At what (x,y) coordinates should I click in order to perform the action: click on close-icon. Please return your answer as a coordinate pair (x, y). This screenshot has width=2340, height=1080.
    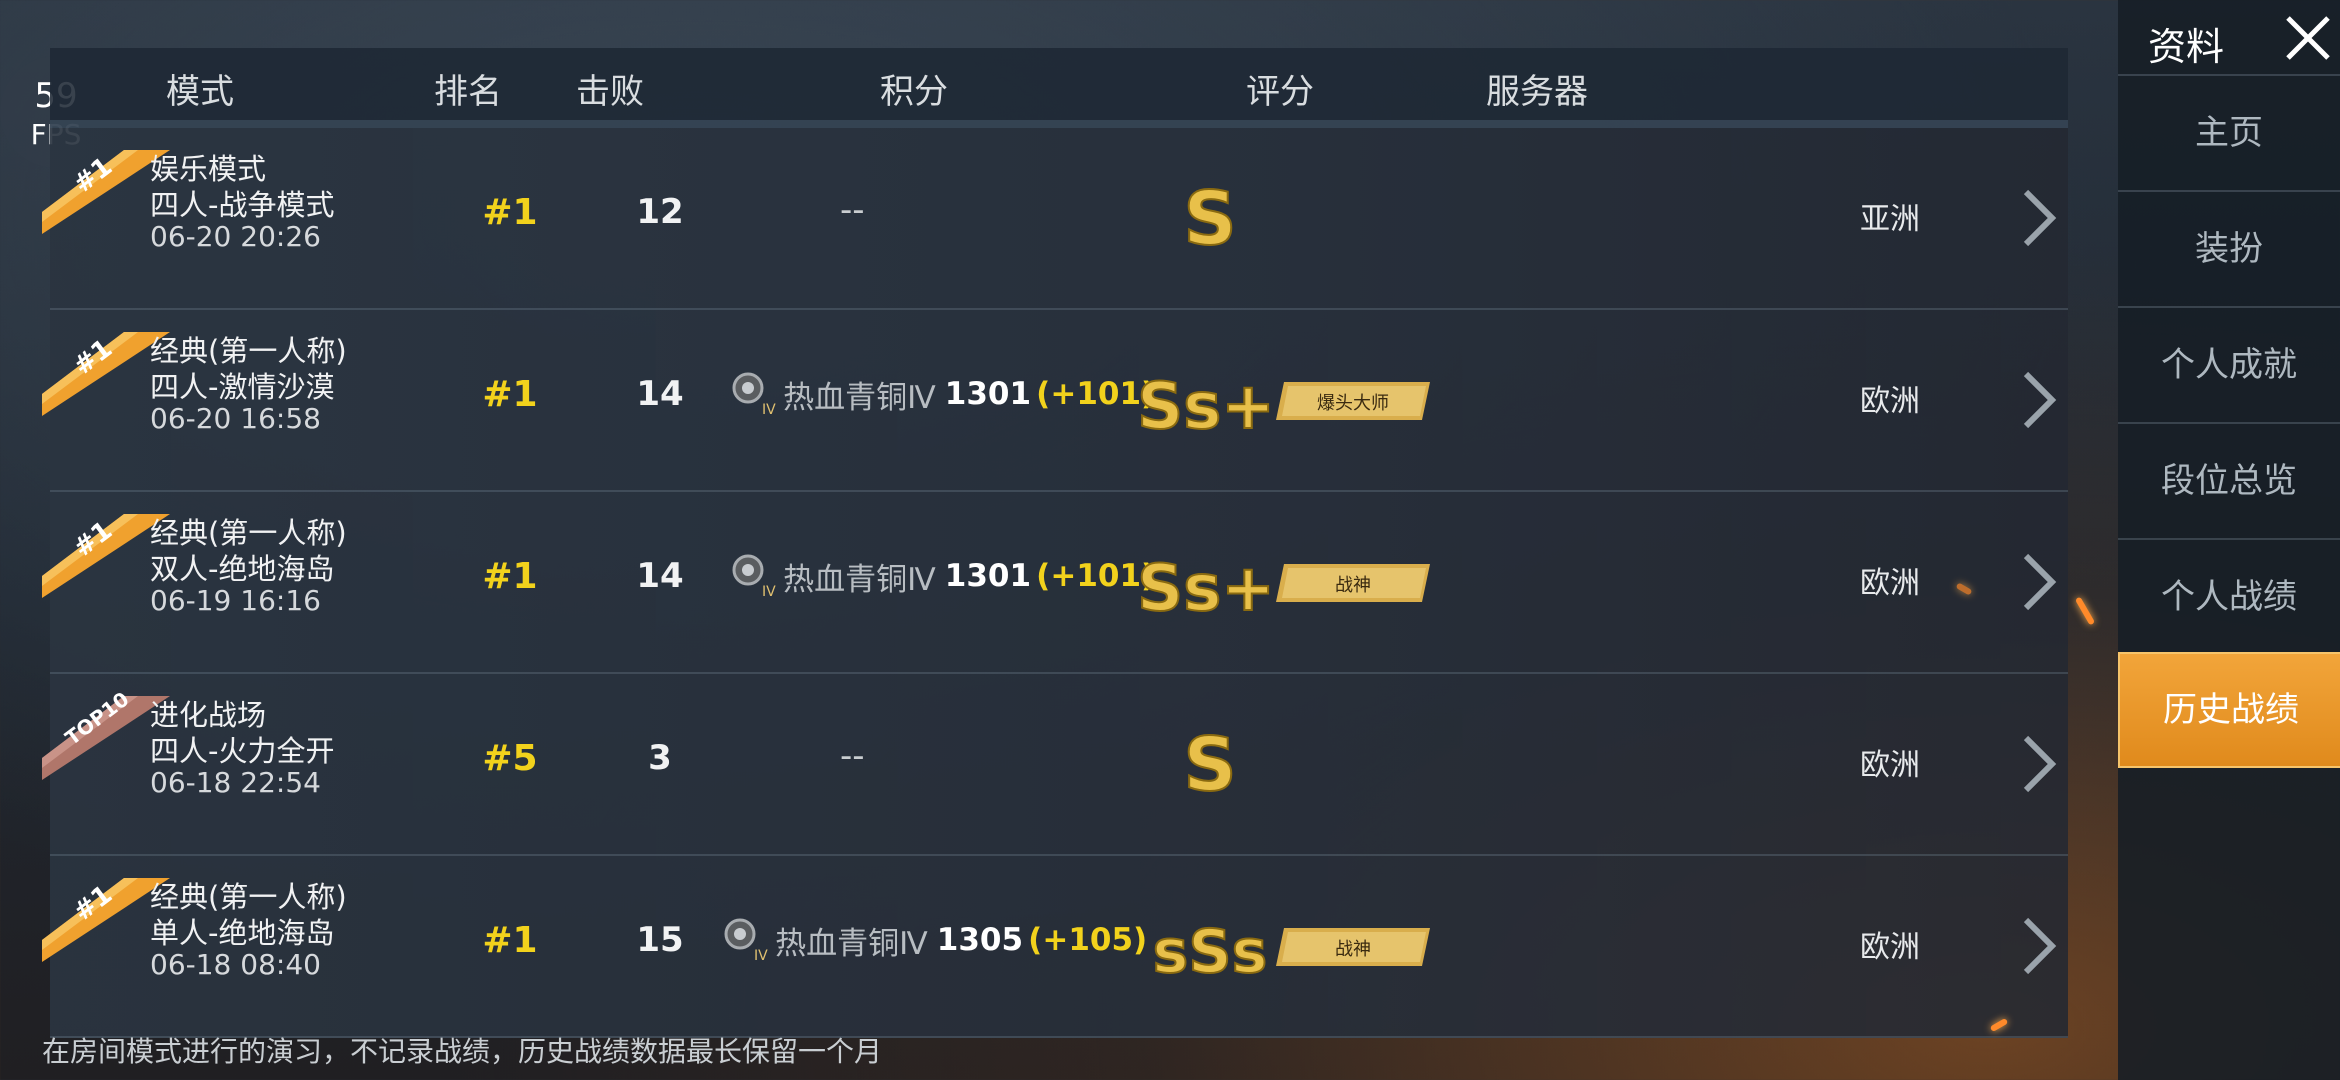
    Looking at the image, I should click on (2308, 38).